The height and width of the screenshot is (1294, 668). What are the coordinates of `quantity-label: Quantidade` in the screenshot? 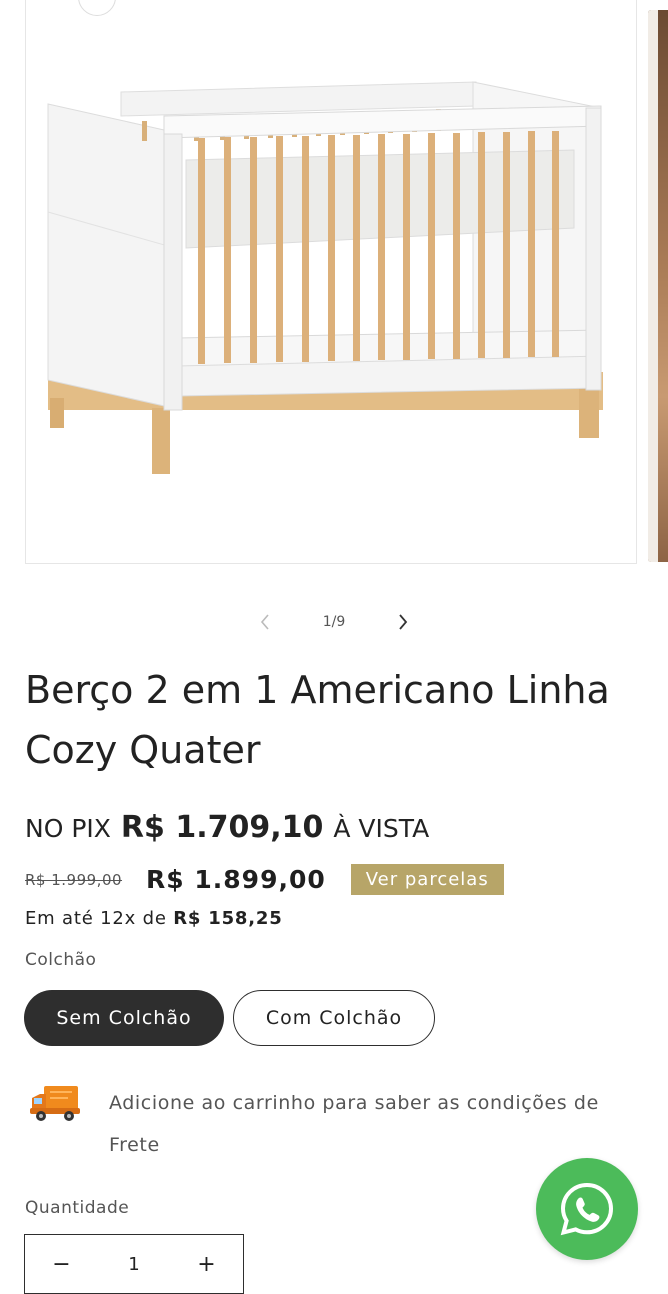 It's located at (77, 1208).